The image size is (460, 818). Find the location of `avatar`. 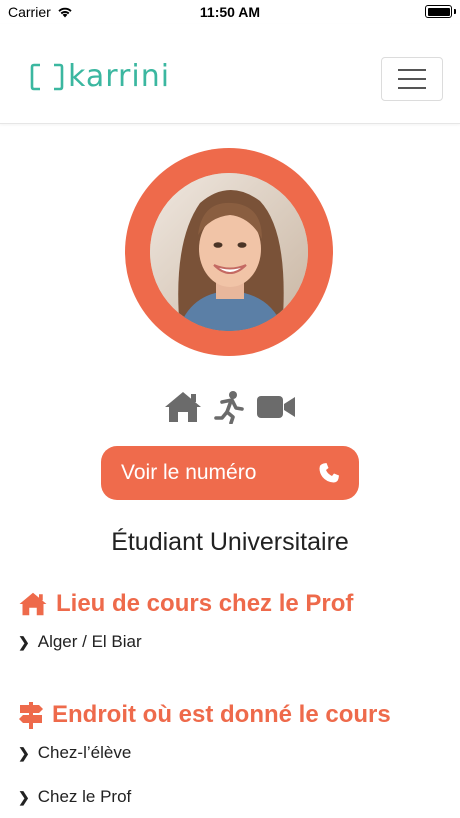

avatar is located at coordinates (229, 252).